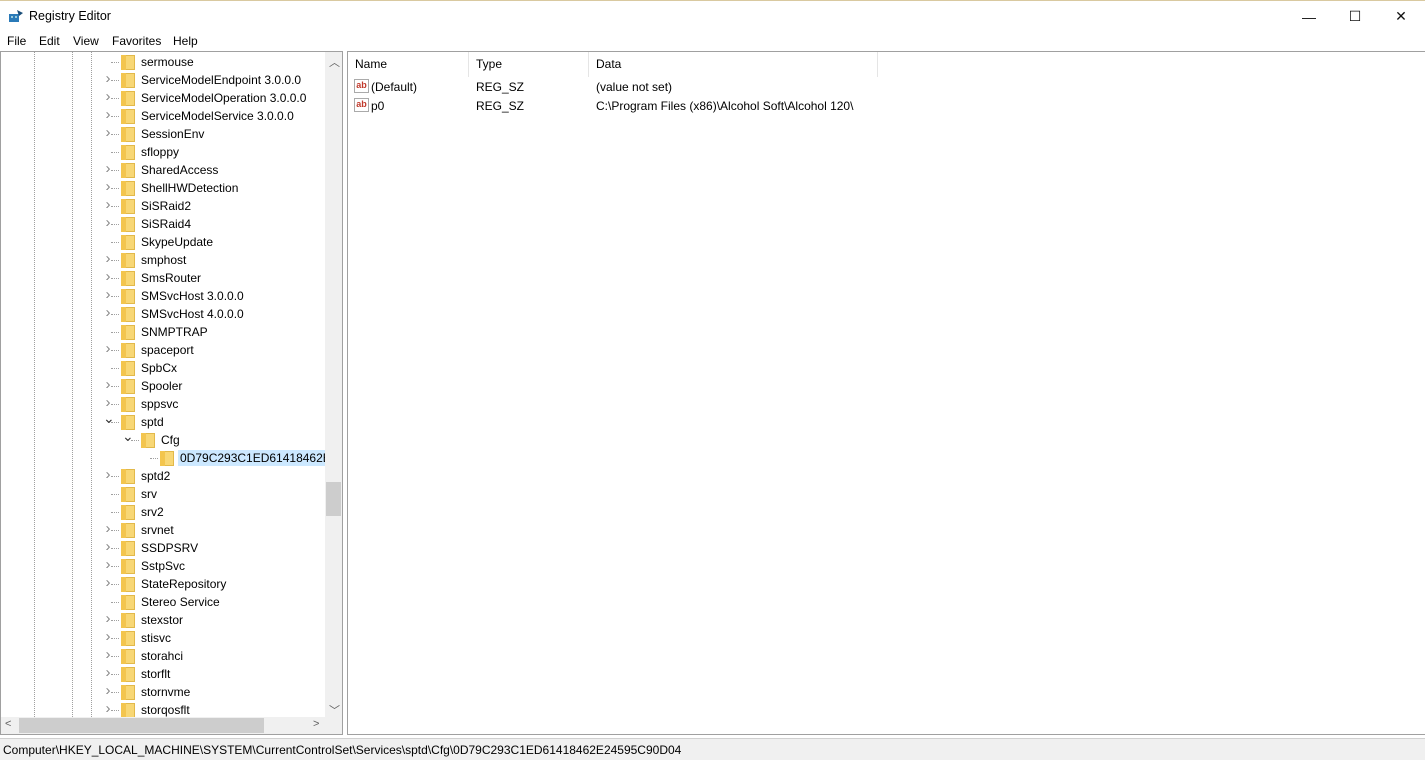 This screenshot has width=1425, height=760. I want to click on tree-item: › storflt, so click(163, 673).